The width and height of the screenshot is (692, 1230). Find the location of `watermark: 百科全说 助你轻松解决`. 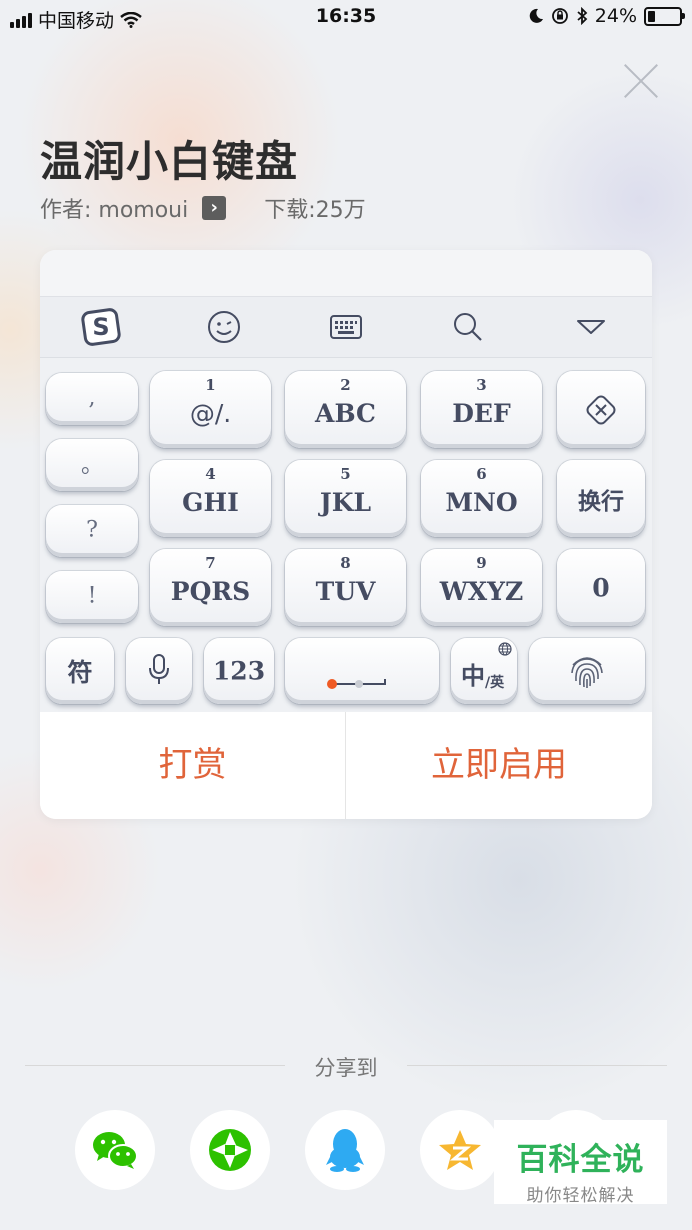

watermark: 百科全说 助你轻松解决 is located at coordinates (580, 1163).